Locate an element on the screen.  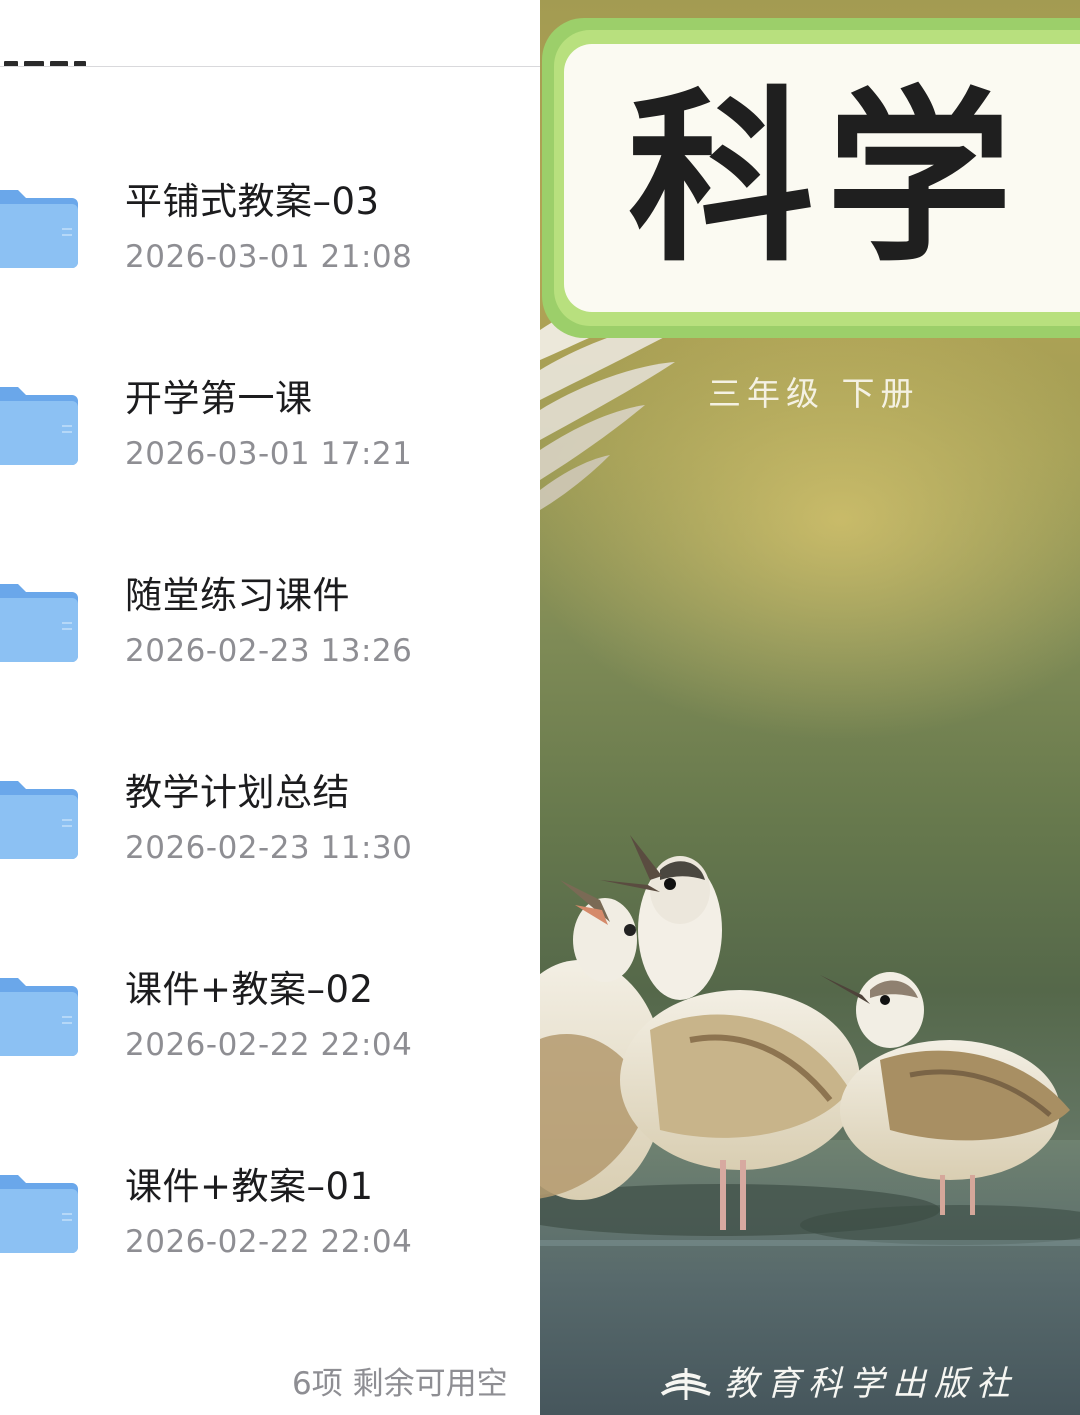
book-grade: 三年级 下册 is located at coordinates (814, 393).